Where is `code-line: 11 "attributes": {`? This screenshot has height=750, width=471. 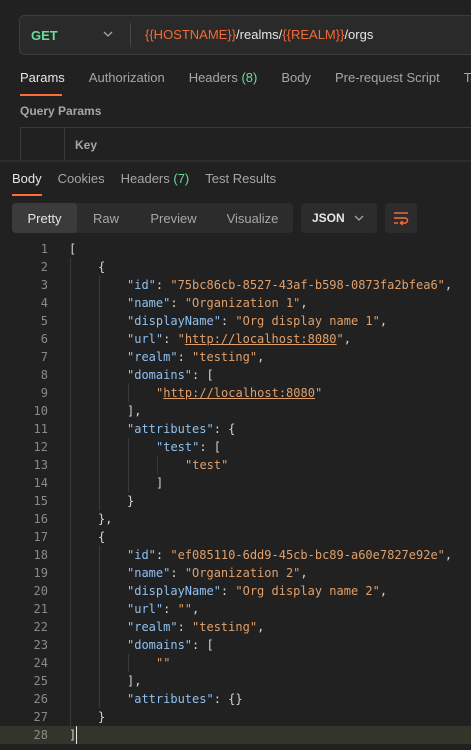
code-line: 11 "attributes": { is located at coordinates (235, 429).